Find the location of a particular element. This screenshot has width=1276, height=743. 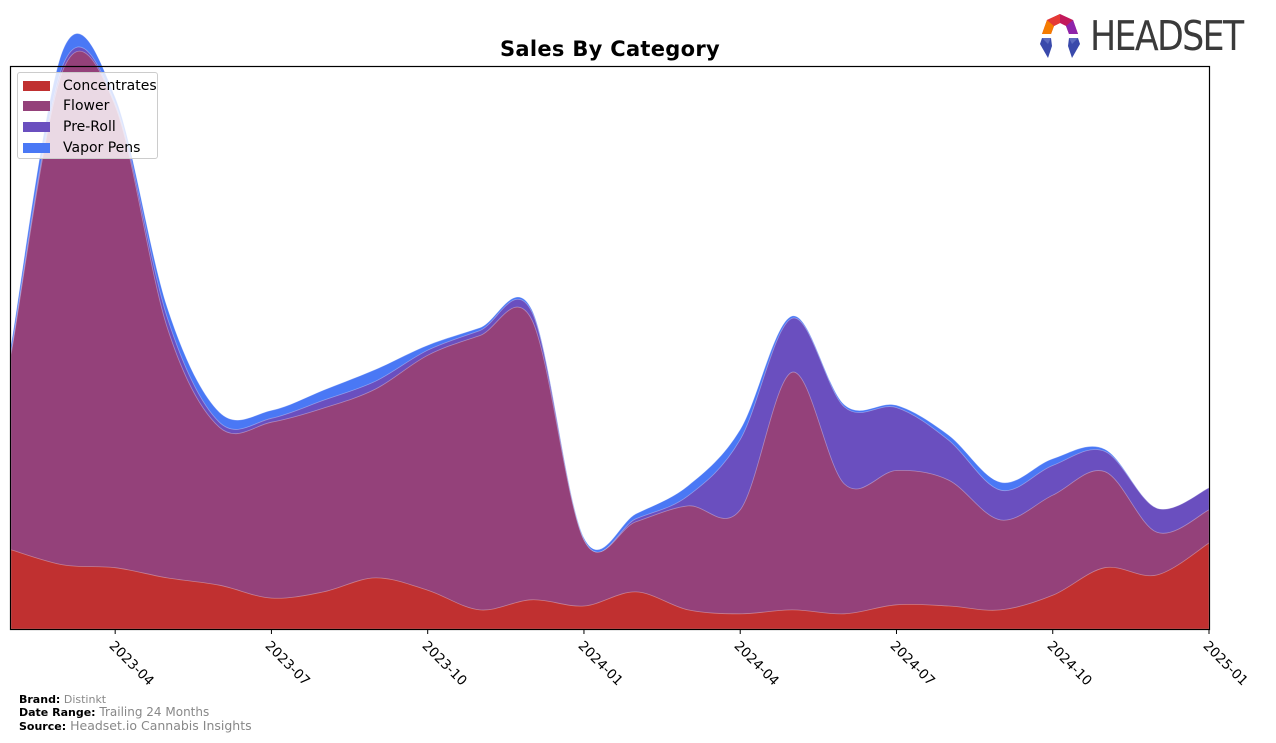

footer-brand-label: Brand: is located at coordinates (40, 699).